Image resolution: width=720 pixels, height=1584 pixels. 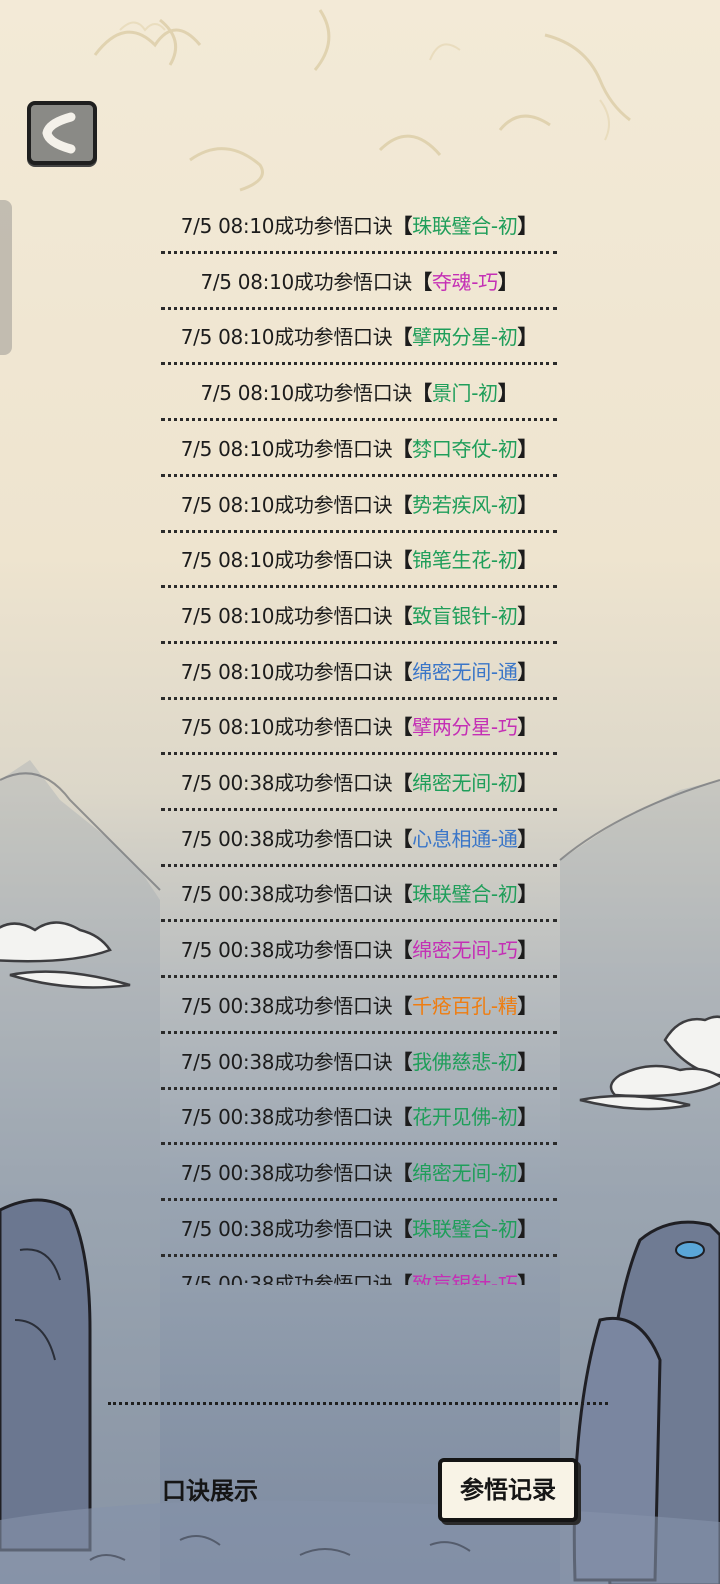 I want to click on record-item: 绵密无间-通, so click(x=465, y=671).